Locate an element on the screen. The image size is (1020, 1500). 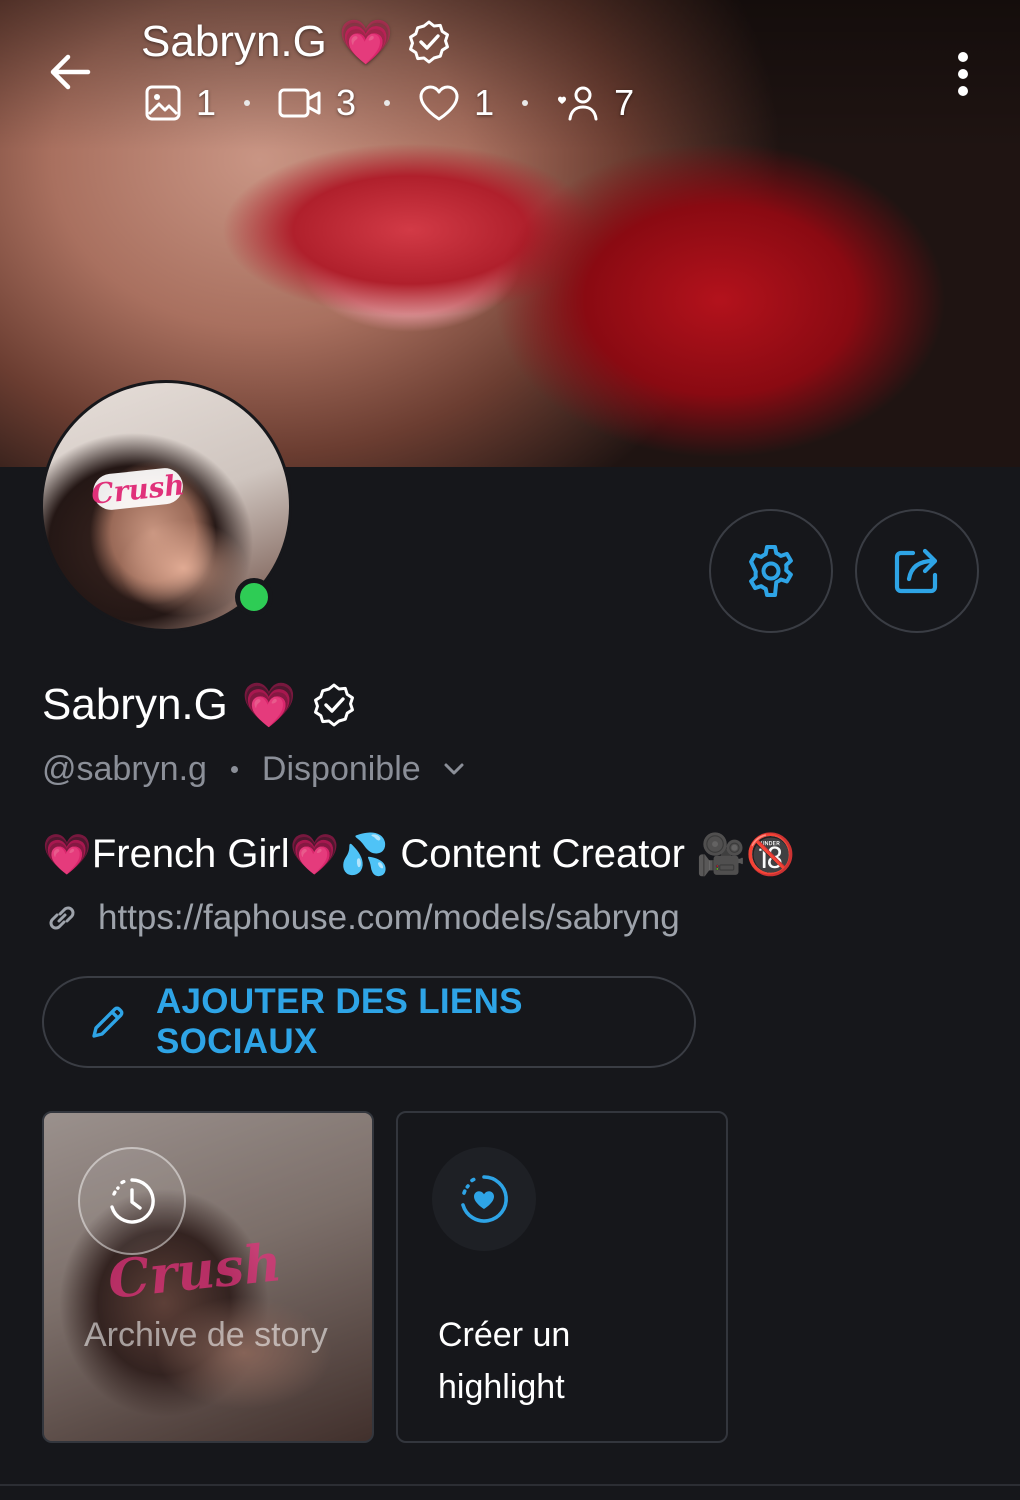
availability-status: Disponible is located at coordinates (341, 769).